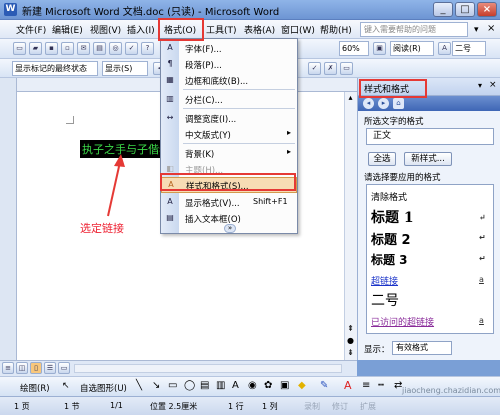 This screenshot has height=415, width=500. I want to click on research-icon: ?, so click(147, 48).